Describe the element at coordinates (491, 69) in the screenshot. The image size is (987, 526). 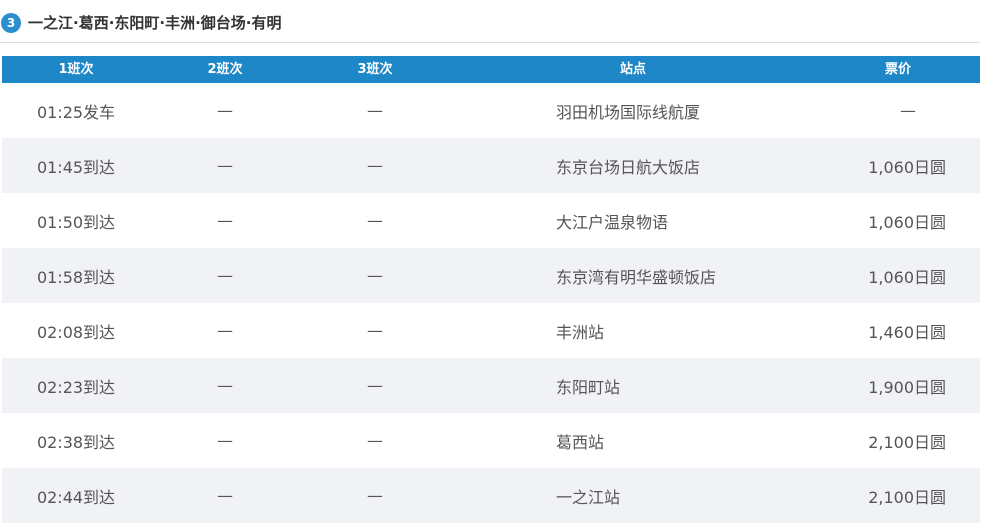
I see `table-header-row: 1班次 2班次 3班次 站点 票价` at that location.